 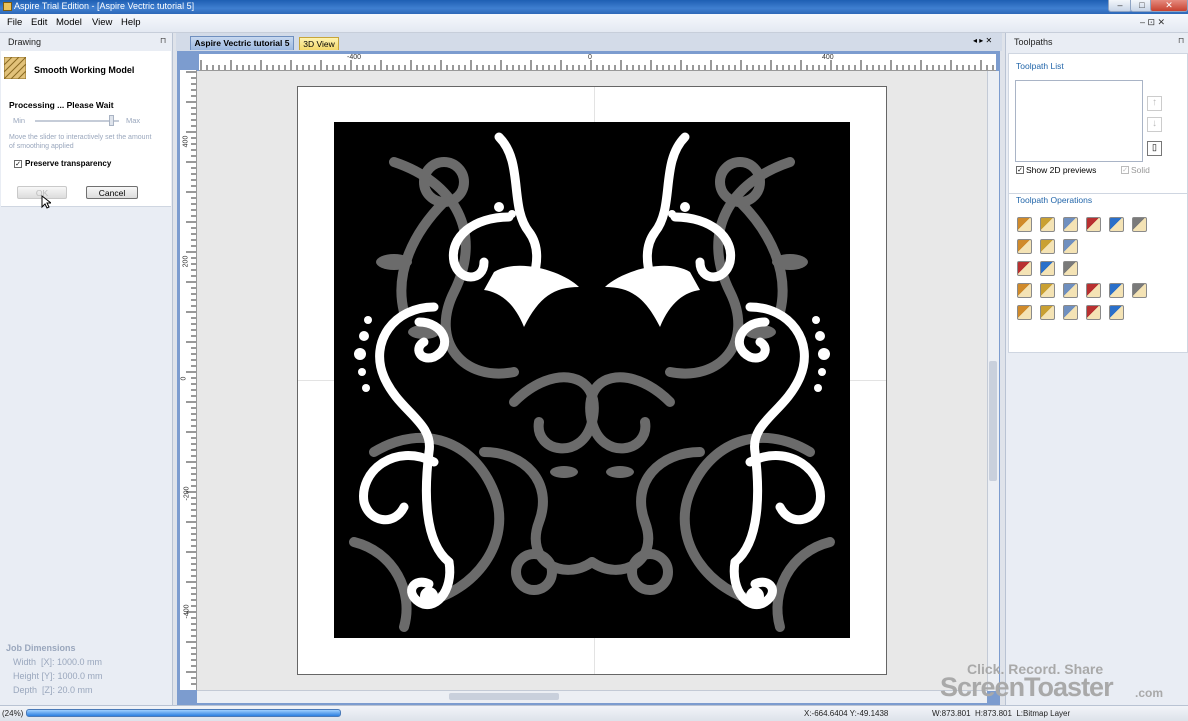 I want to click on mdi-controls: – ⊡ ✕, so click(x=1152, y=22).